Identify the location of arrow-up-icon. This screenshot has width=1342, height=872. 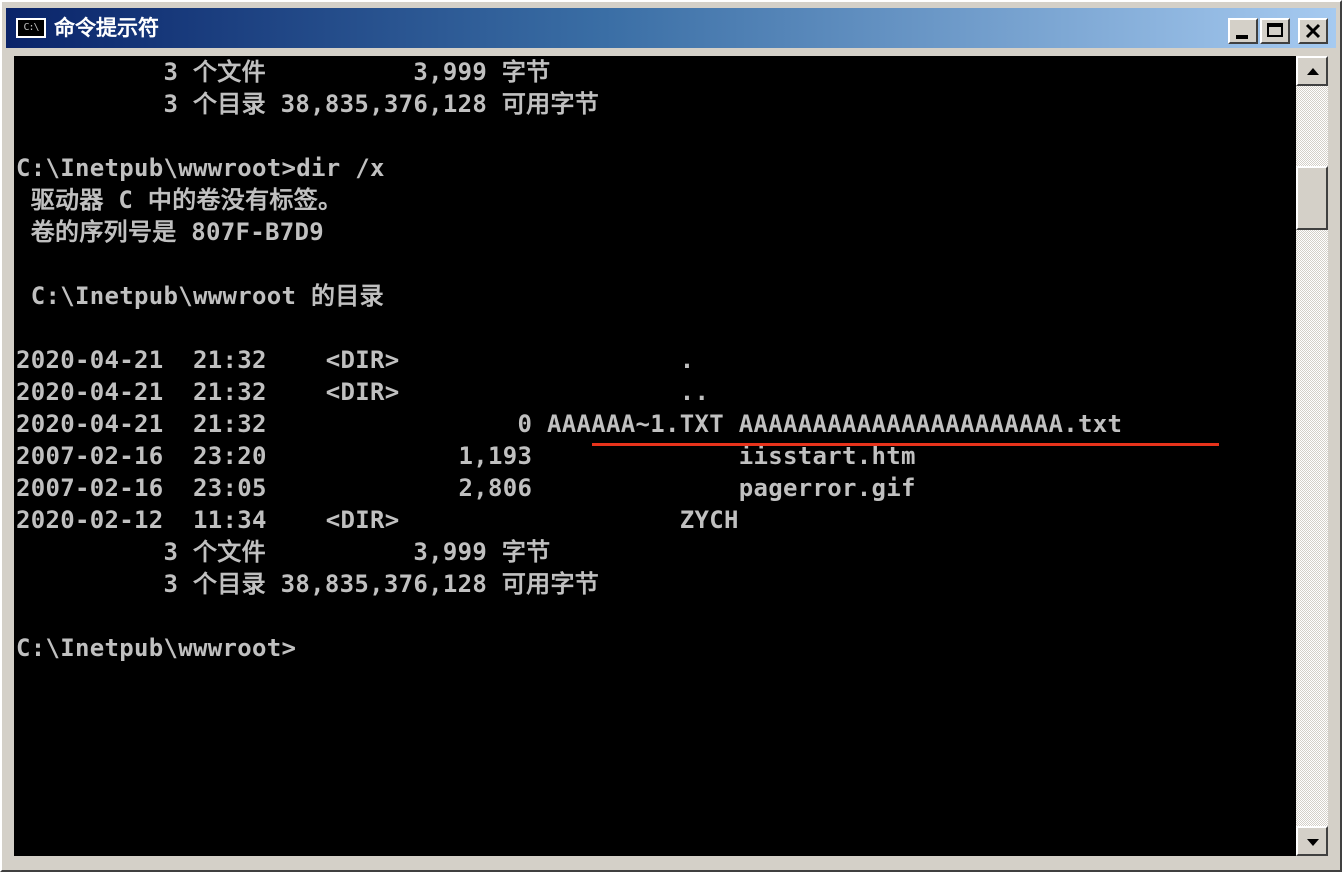
(1313, 71).